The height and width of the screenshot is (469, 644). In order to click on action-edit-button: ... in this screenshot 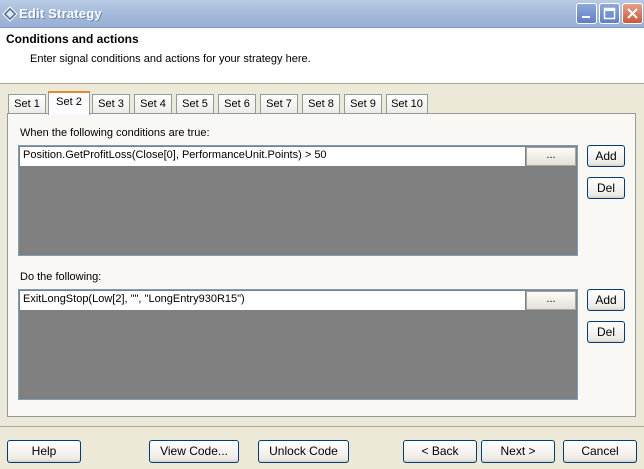, I will do `click(551, 300)`.